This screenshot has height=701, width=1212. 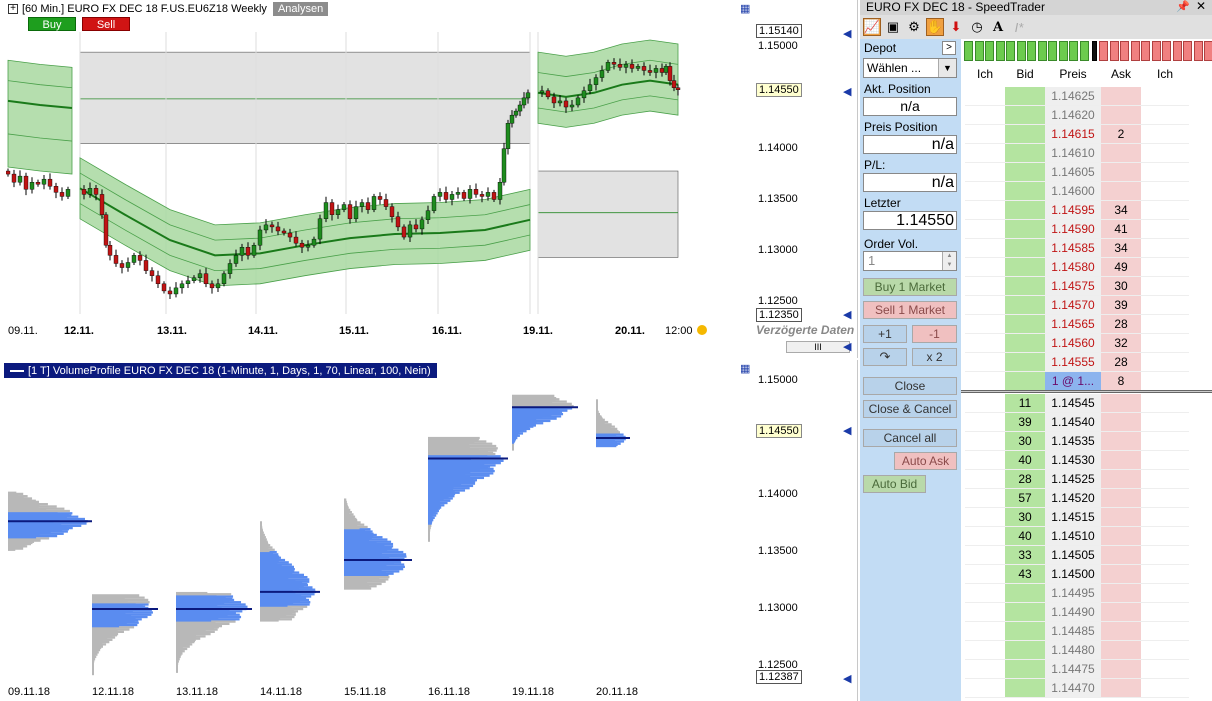 I want to click on sell-market-button: Sell 1 Market, so click(x=910, y=310).